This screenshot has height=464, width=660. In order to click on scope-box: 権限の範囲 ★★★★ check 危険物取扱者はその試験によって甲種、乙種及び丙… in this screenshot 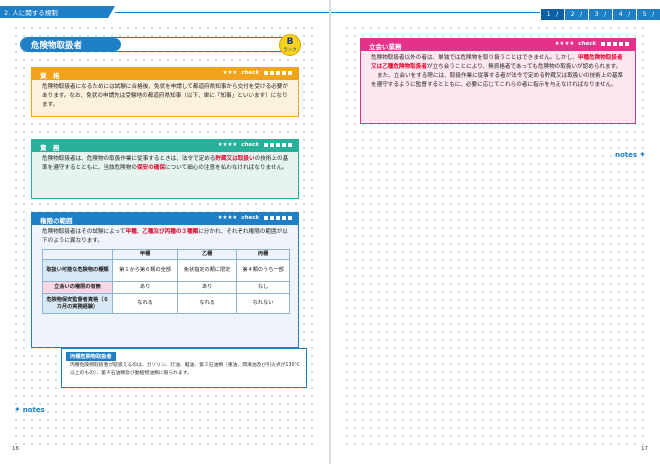, I will do `click(165, 280)`.